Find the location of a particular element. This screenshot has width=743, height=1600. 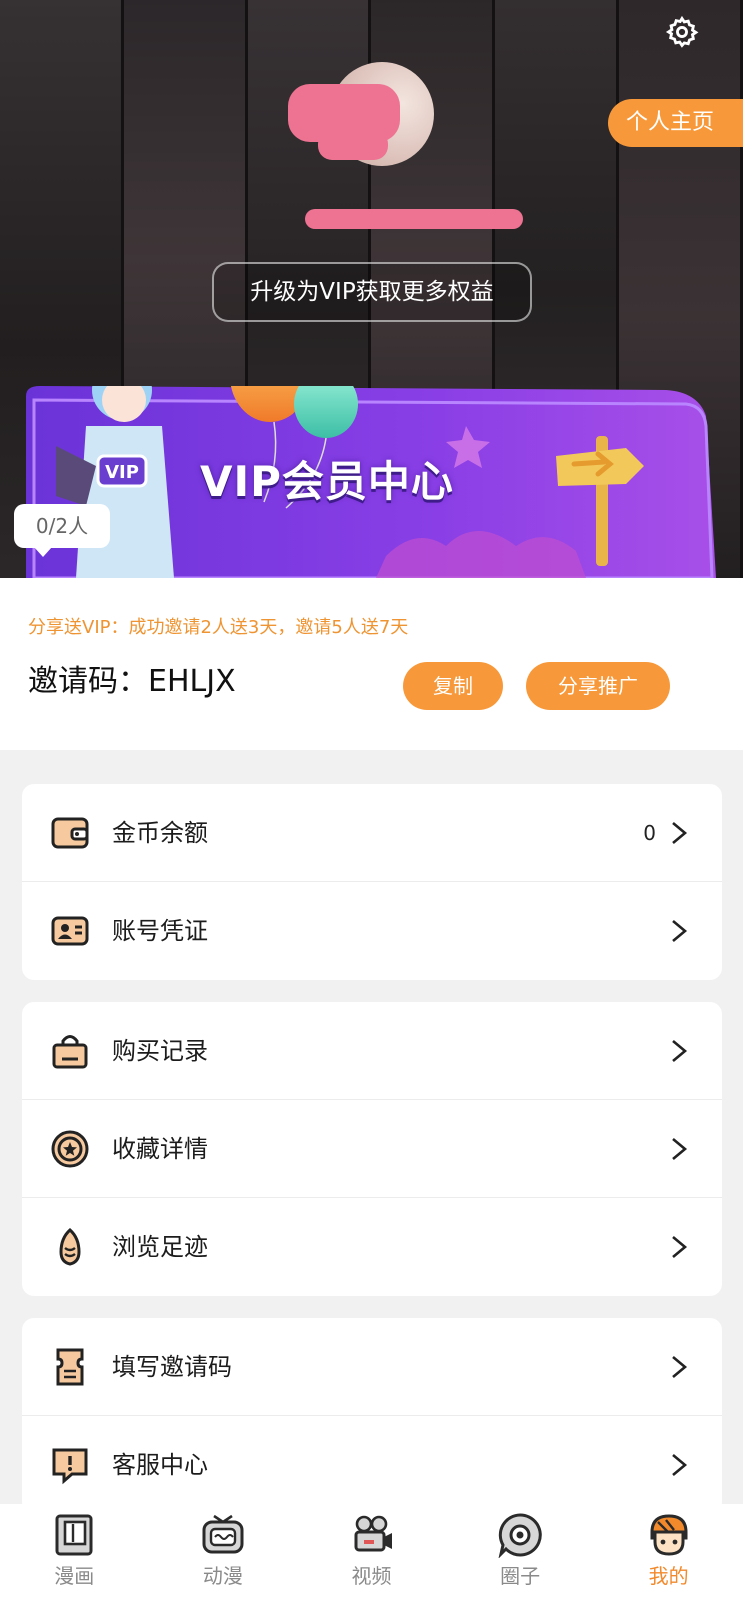

menu-item-label: 账号凭证 is located at coordinates (160, 931).